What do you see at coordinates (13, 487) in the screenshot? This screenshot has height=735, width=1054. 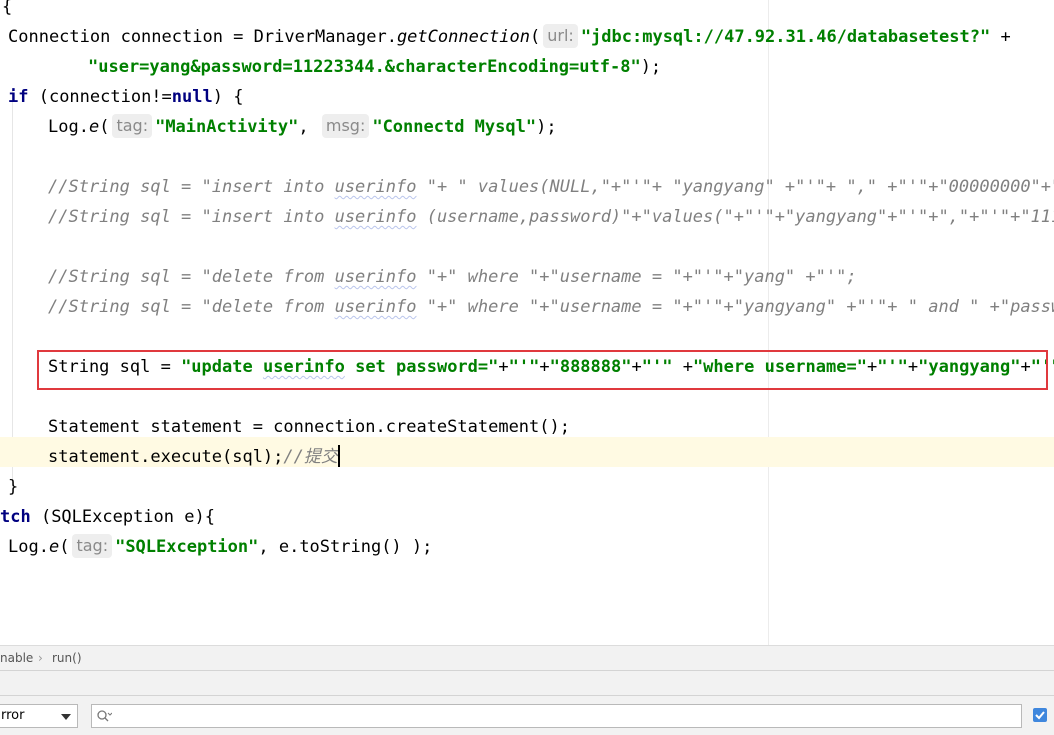 I see `code-line-15: }` at bounding box center [13, 487].